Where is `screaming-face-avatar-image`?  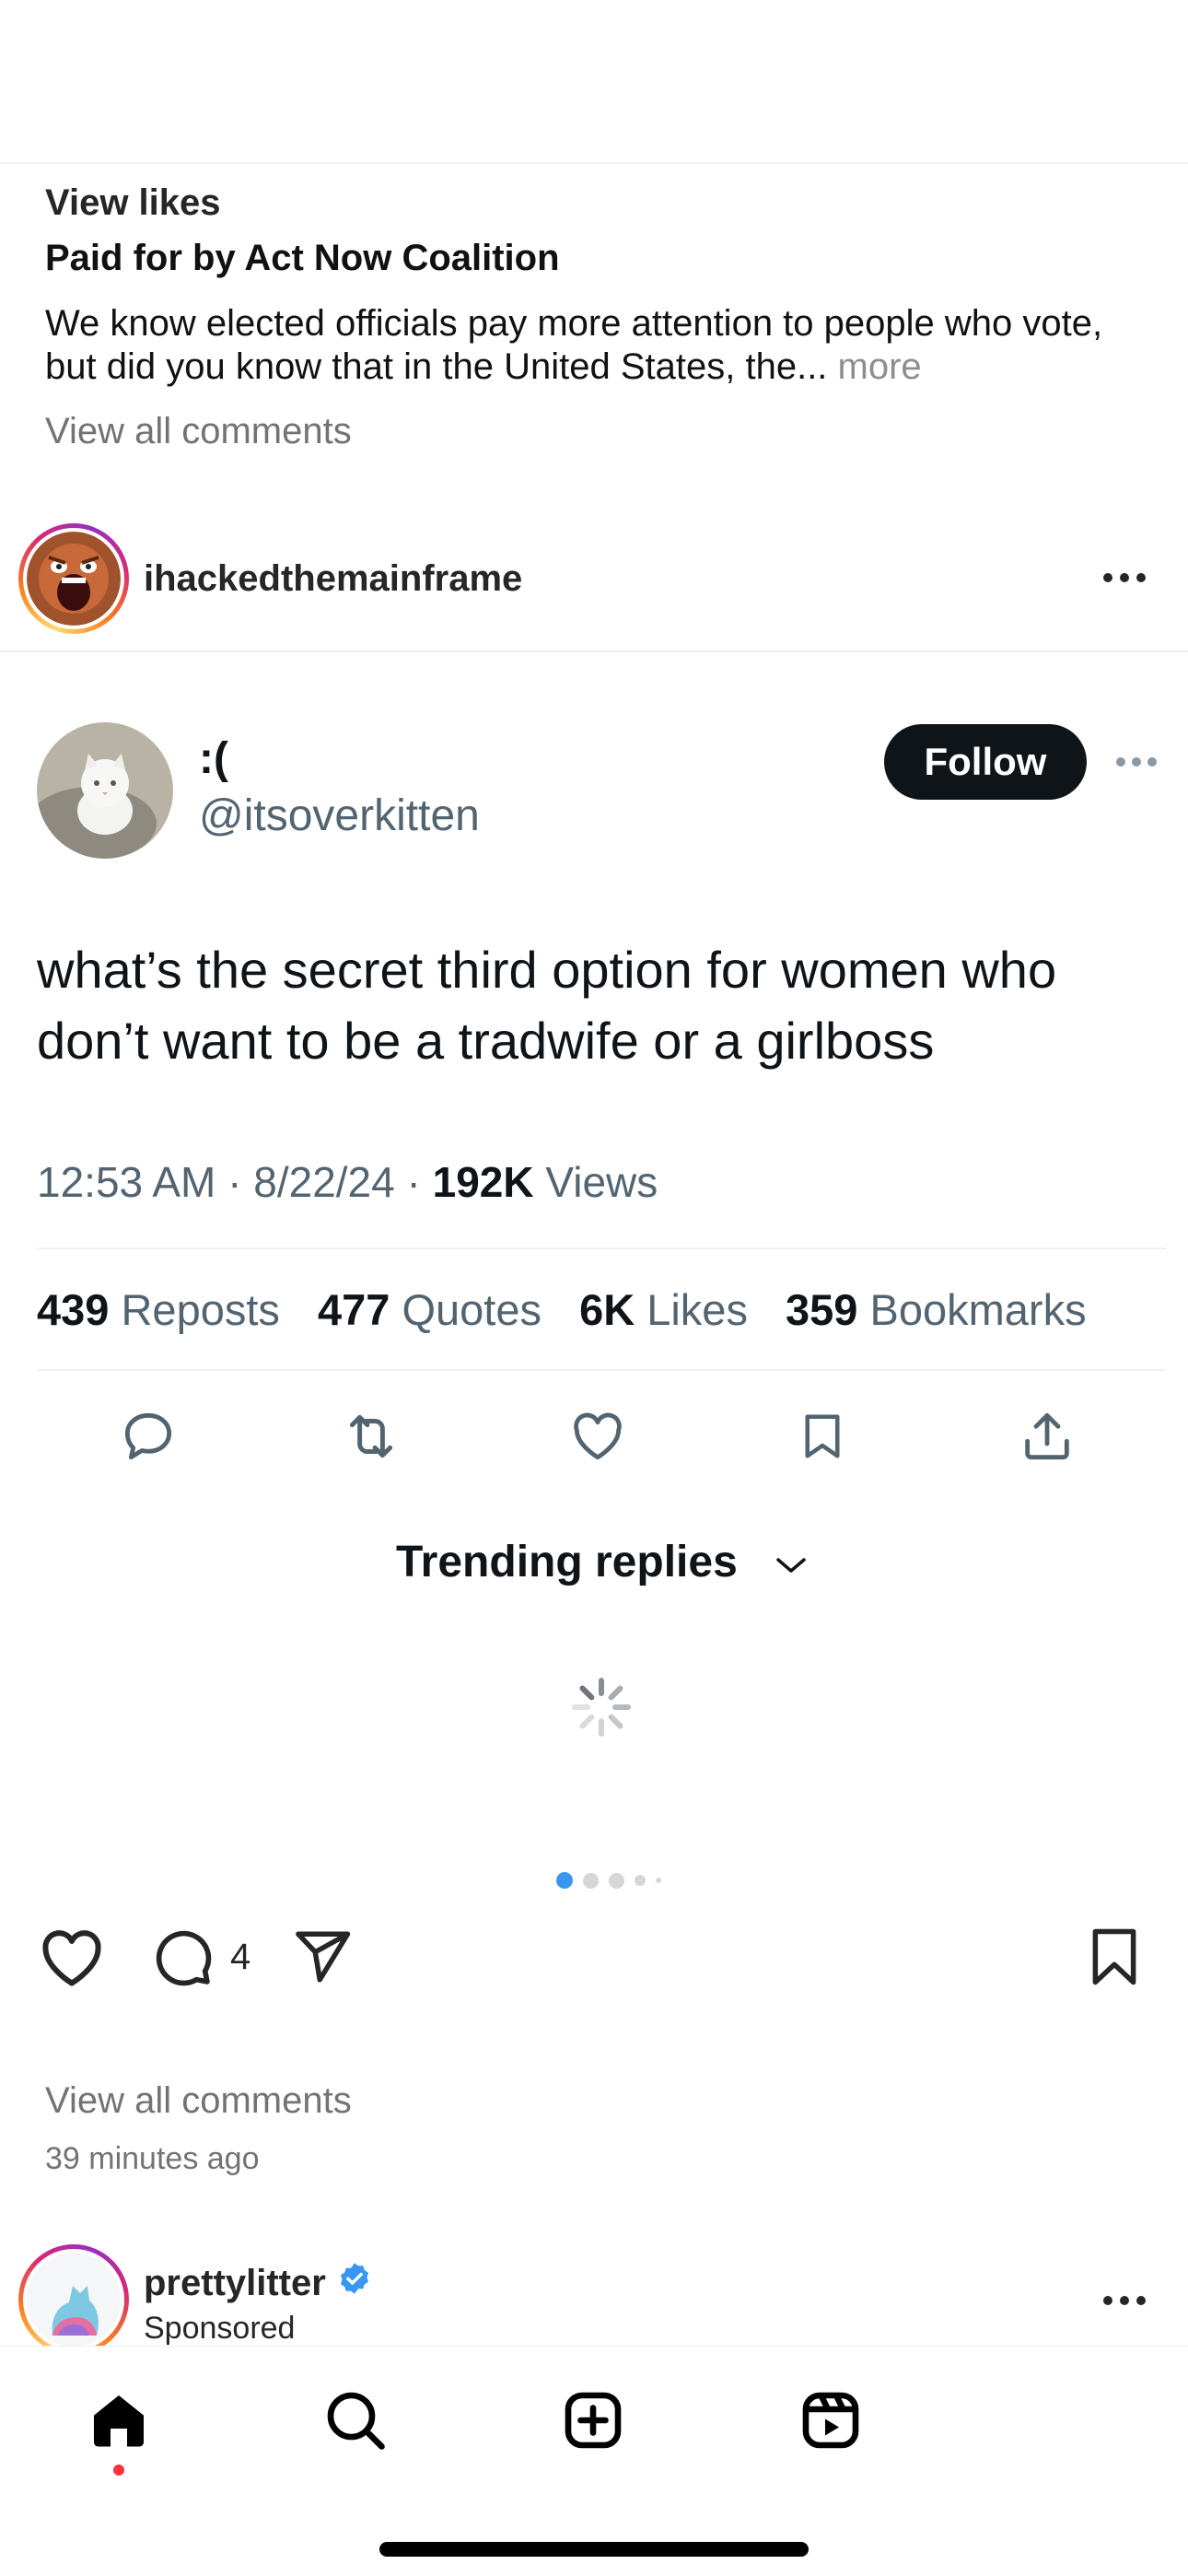 screaming-face-avatar-image is located at coordinates (74, 579).